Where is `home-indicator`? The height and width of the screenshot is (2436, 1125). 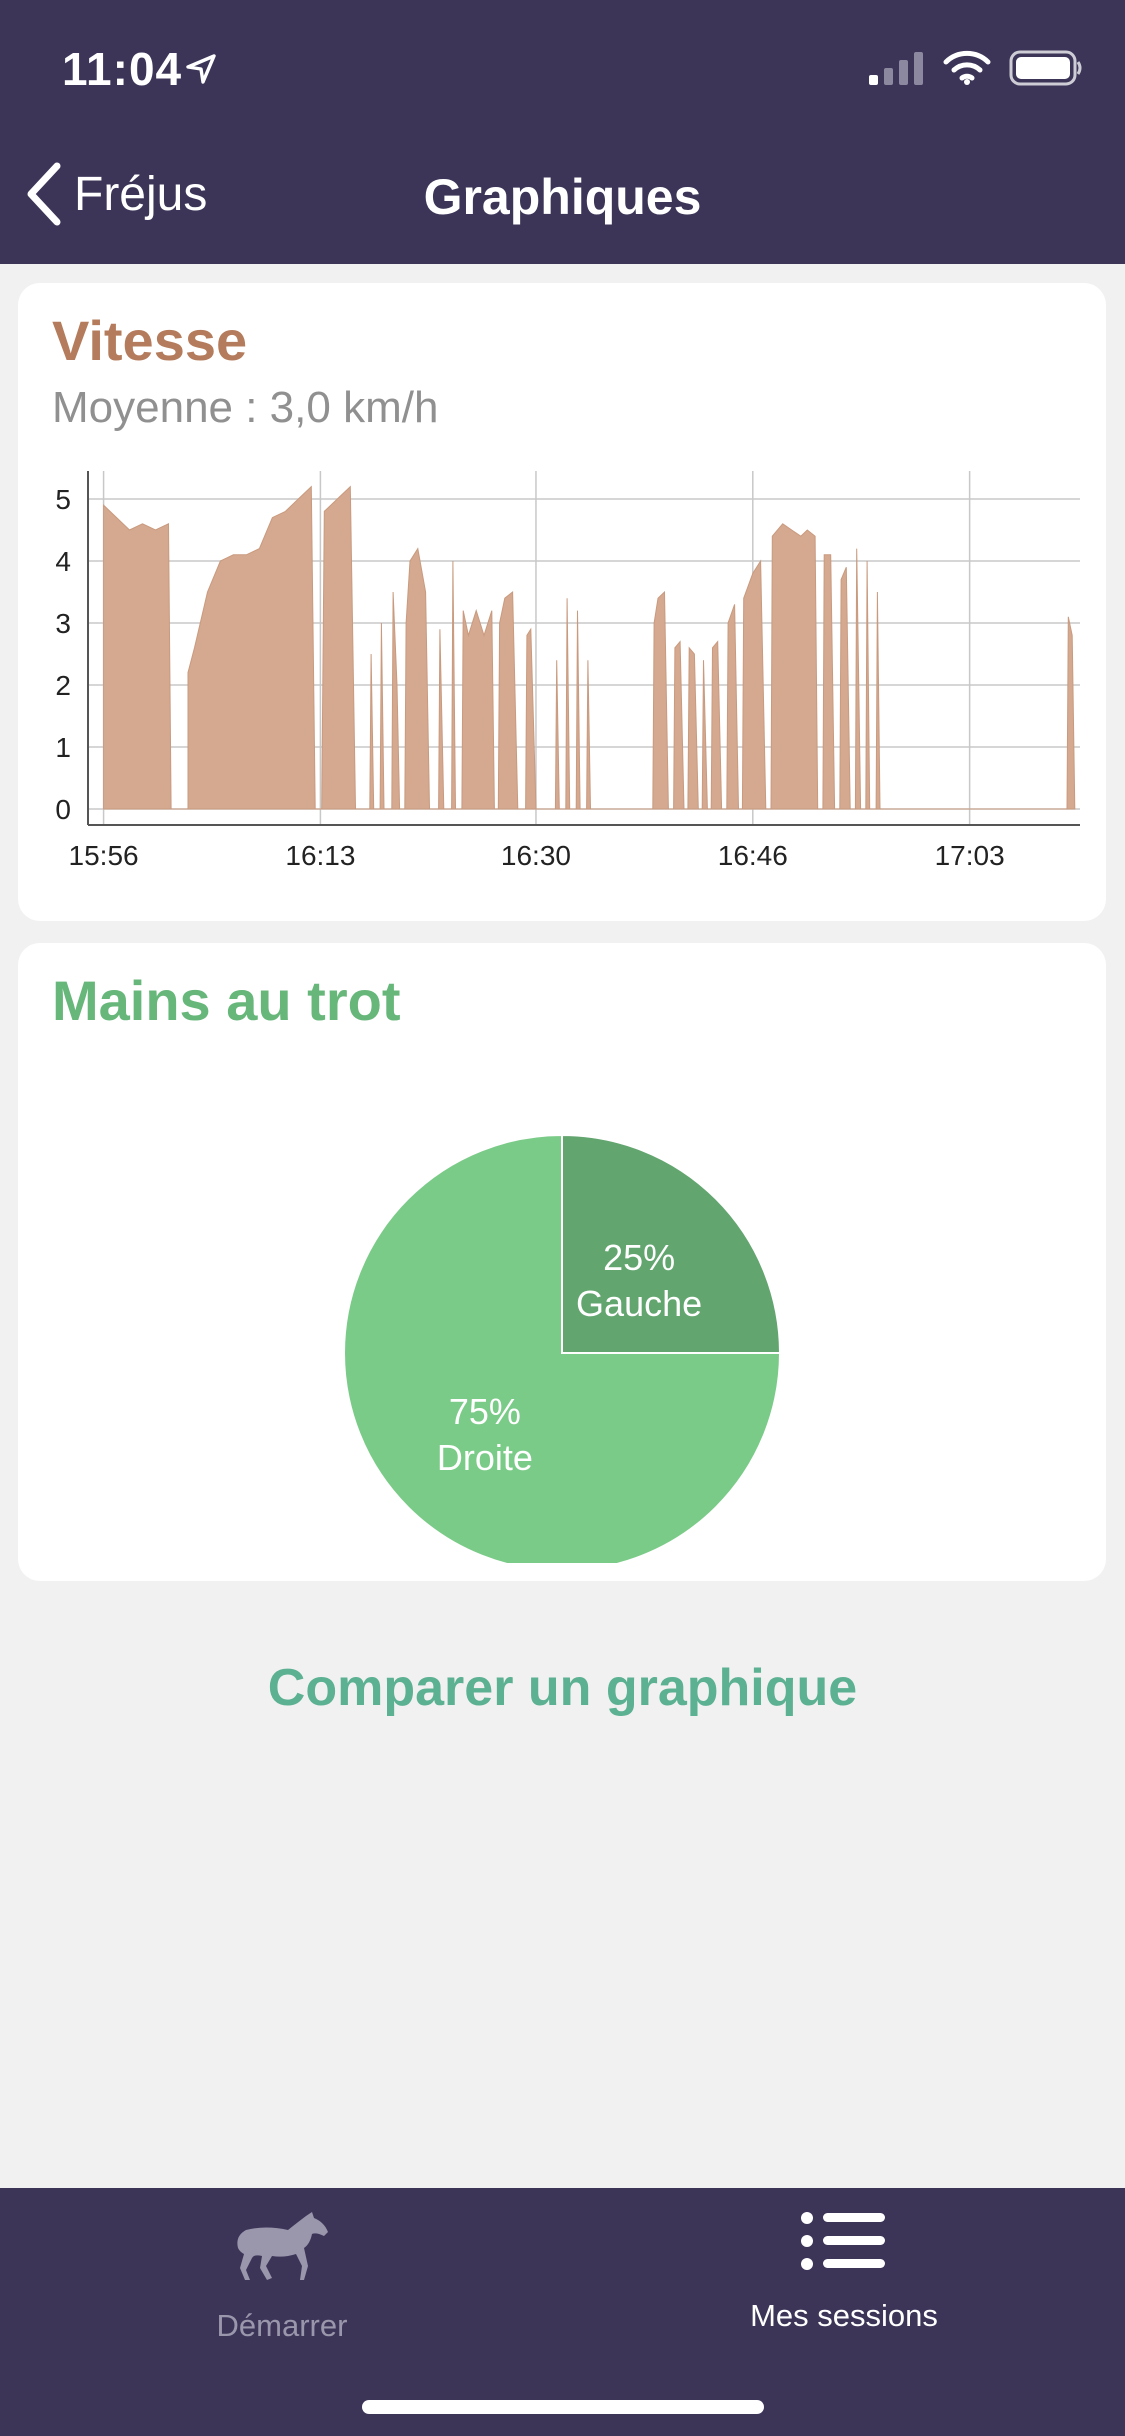
home-indicator is located at coordinates (563, 2407).